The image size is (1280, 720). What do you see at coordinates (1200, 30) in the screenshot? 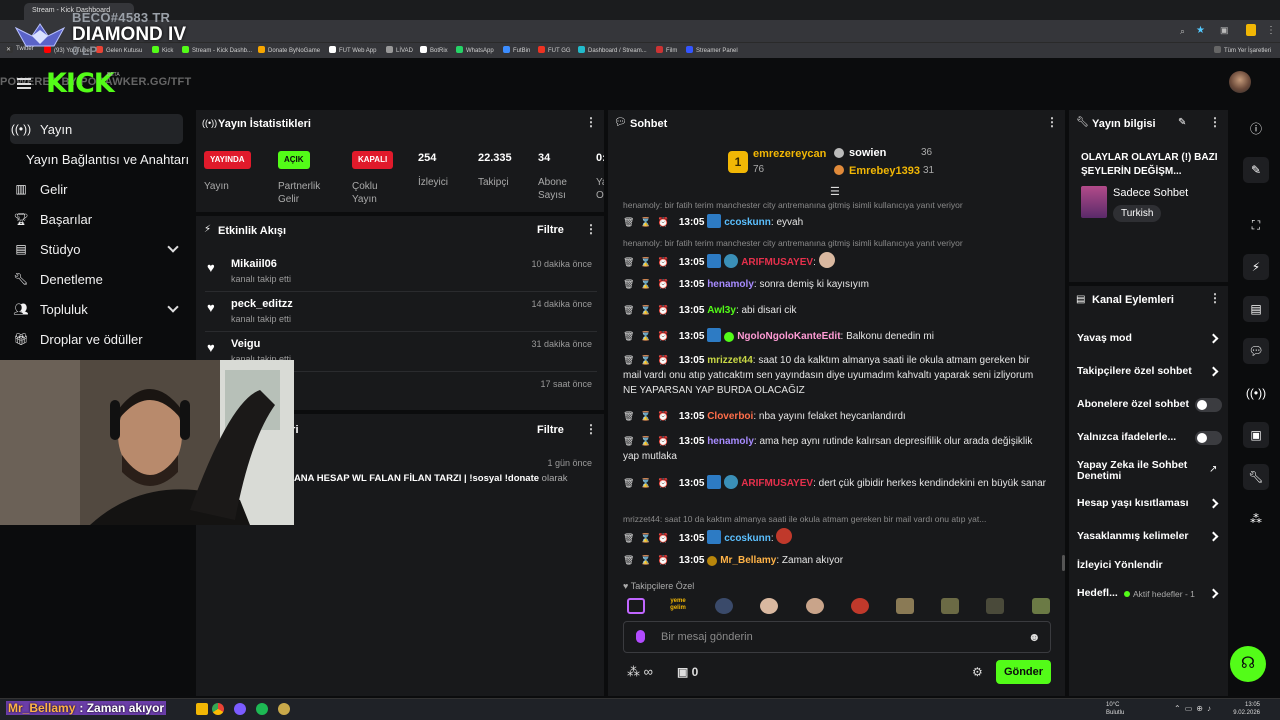
I see `star-icon: ★` at bounding box center [1200, 30].